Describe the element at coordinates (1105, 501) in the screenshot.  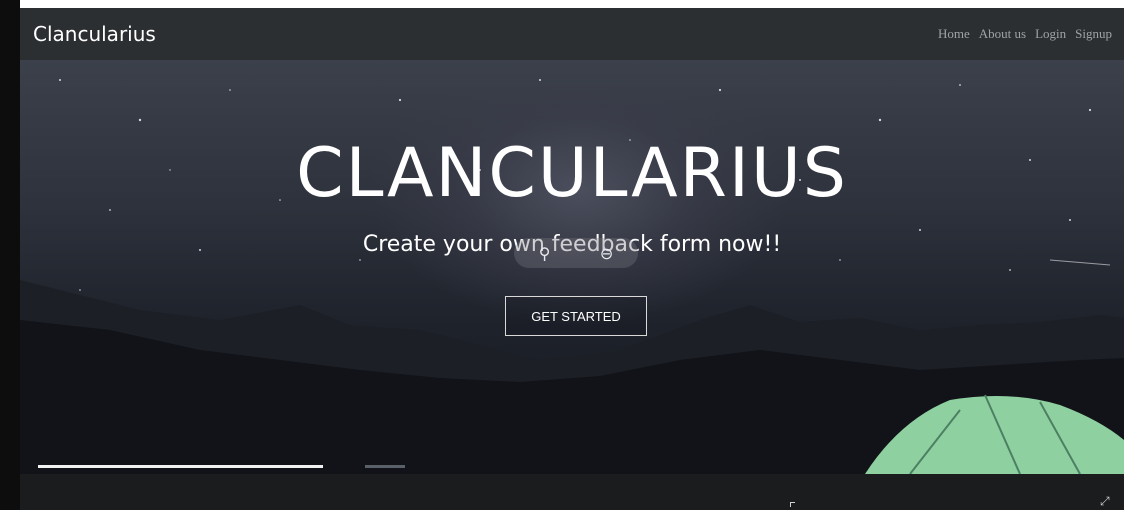
I see `expand-icon: ⤢` at that location.